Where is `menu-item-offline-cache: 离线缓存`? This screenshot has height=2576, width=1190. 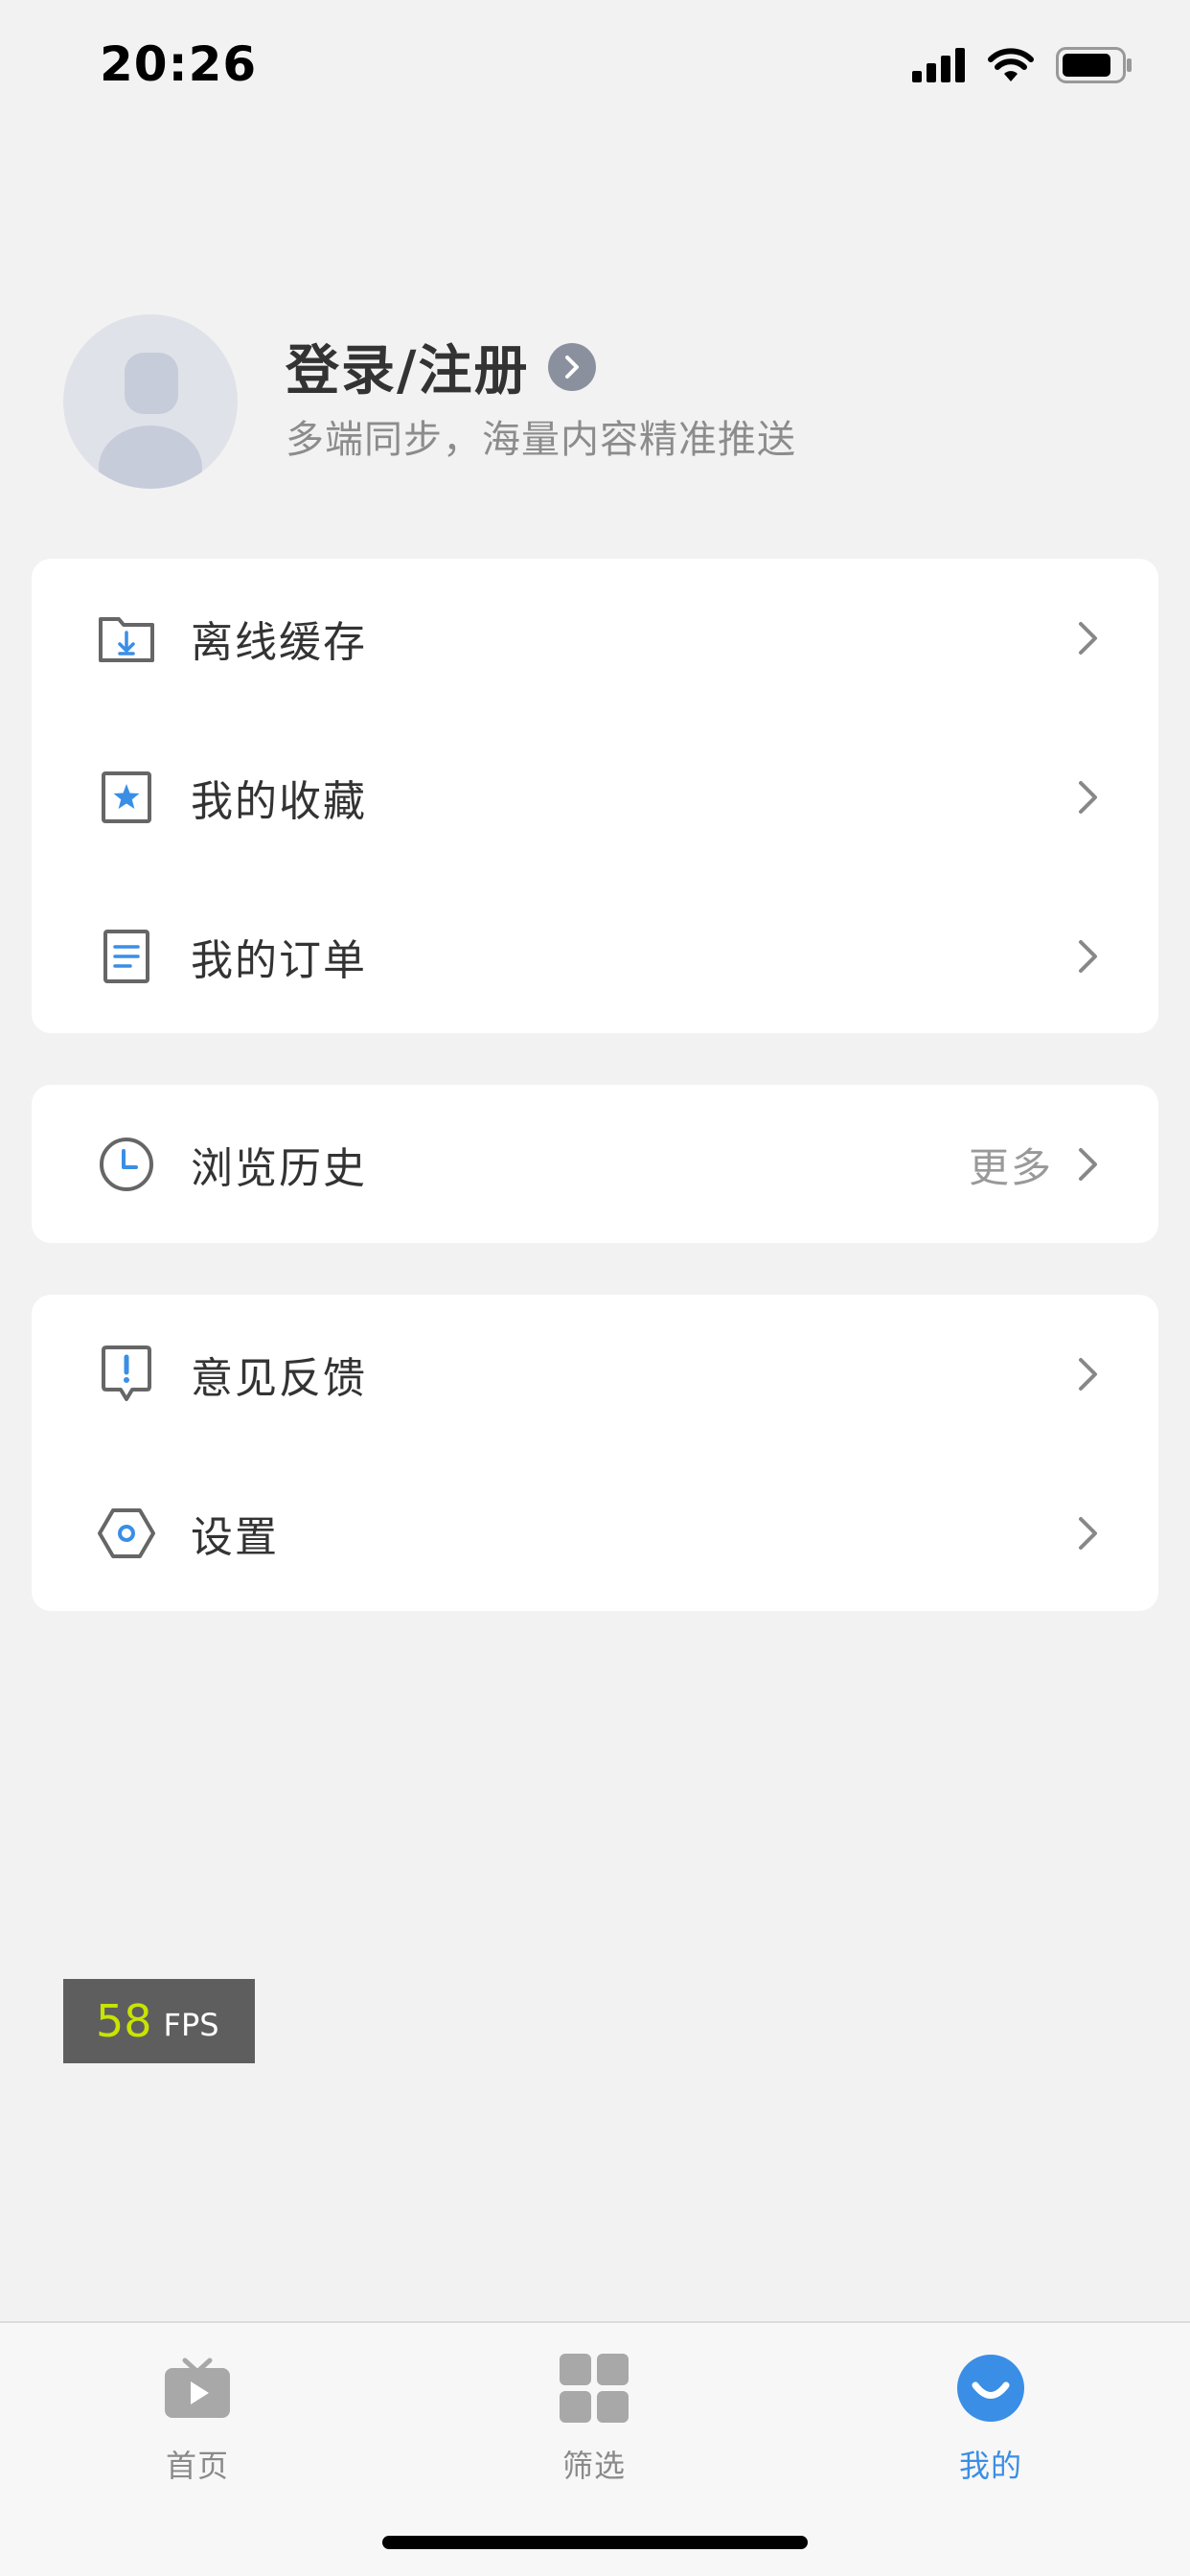 menu-item-offline-cache: 离线缓存 is located at coordinates (595, 638).